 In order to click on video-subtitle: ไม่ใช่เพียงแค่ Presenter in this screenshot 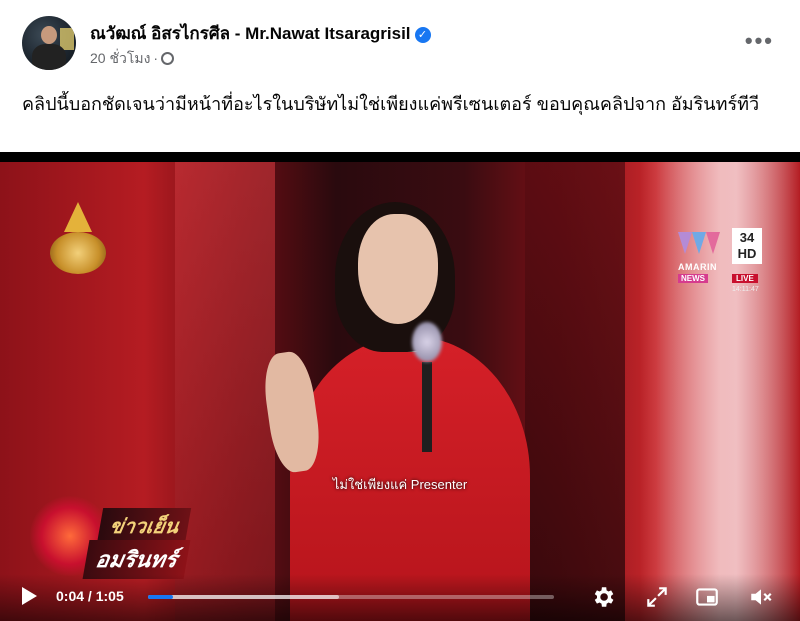, I will do `click(400, 484)`.